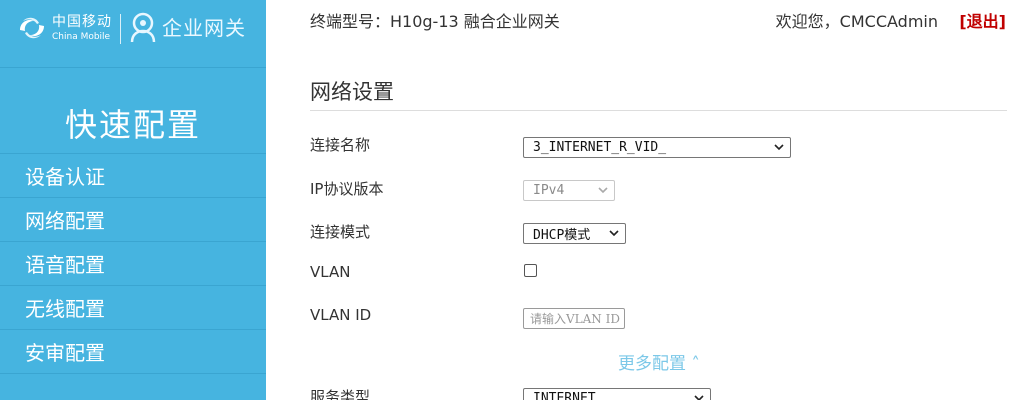 Image resolution: width=1026 pixels, height=400 pixels. Describe the element at coordinates (562, 235) in the screenshot. I see `connection-mode-value: DHCP模式` at that location.